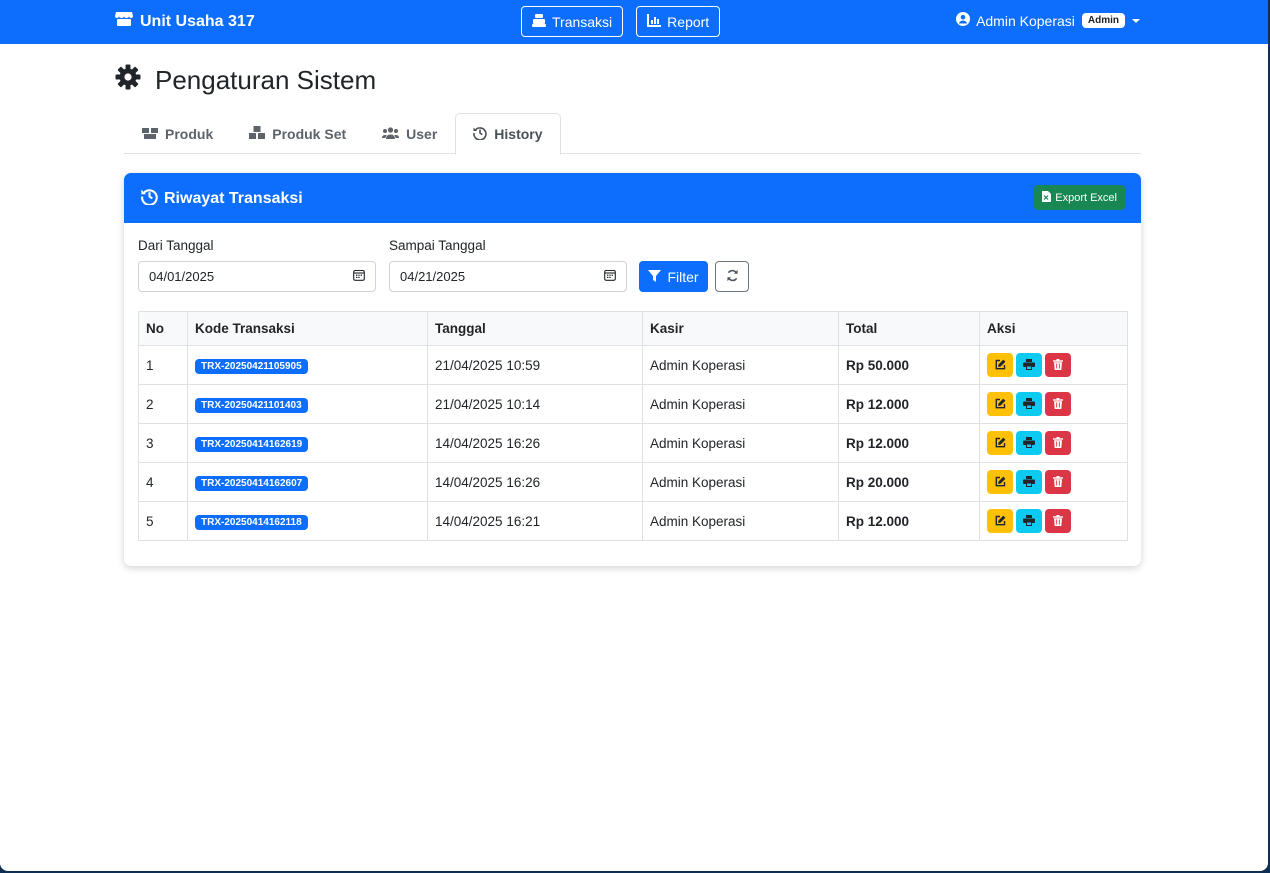 This screenshot has width=1270, height=873. I want to click on column-header: Tanggal, so click(535, 328).